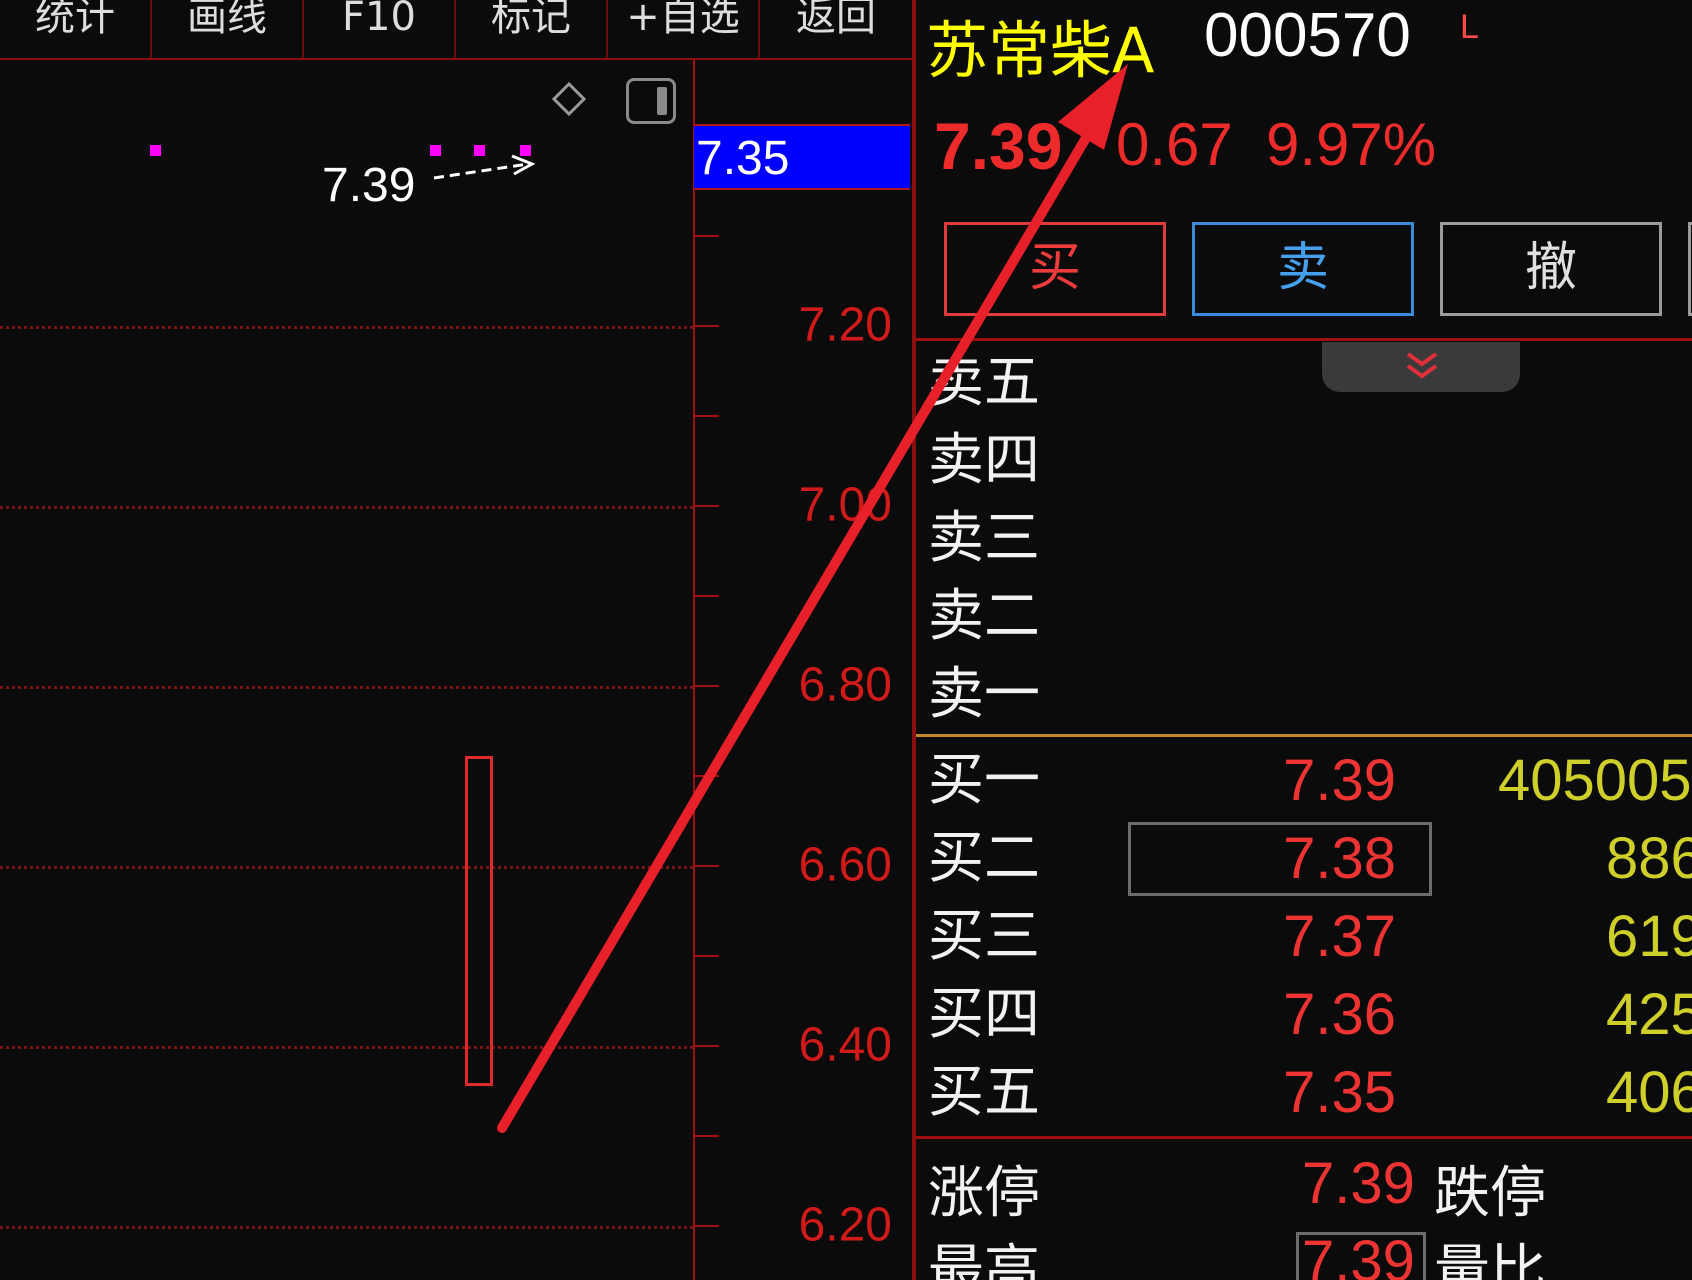 The image size is (1692, 1280). I want to click on chart-toolbar: 统计 画线 F10 标记 +自选 返回, so click(456, 30).